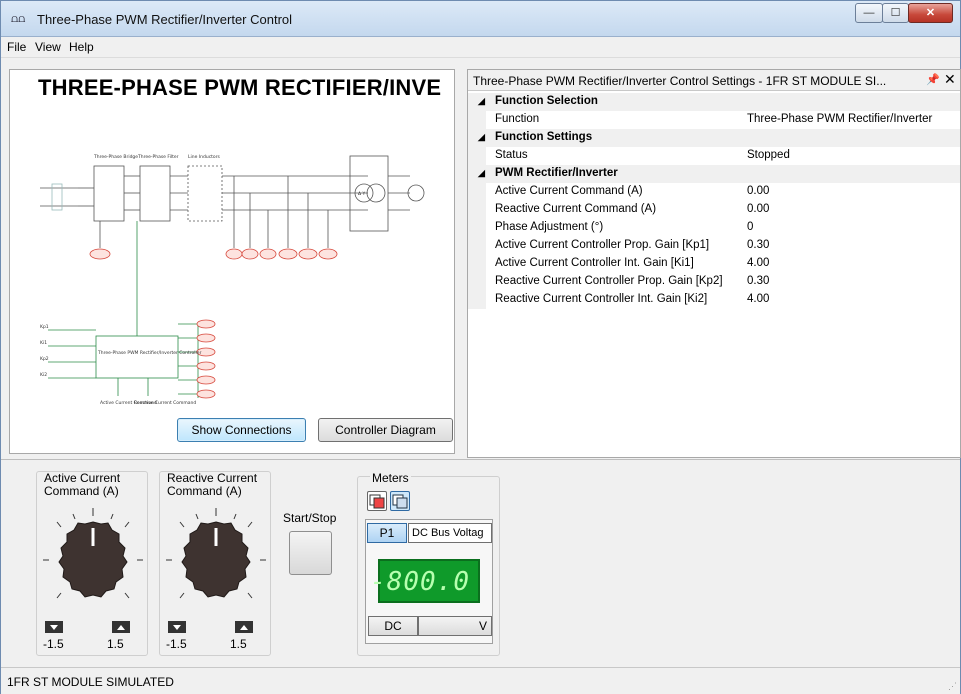 This screenshot has width=961, height=694. I want to click on meters-group: Meters P1 DC Bus Voltag -800.0 DC V, so click(428, 563).